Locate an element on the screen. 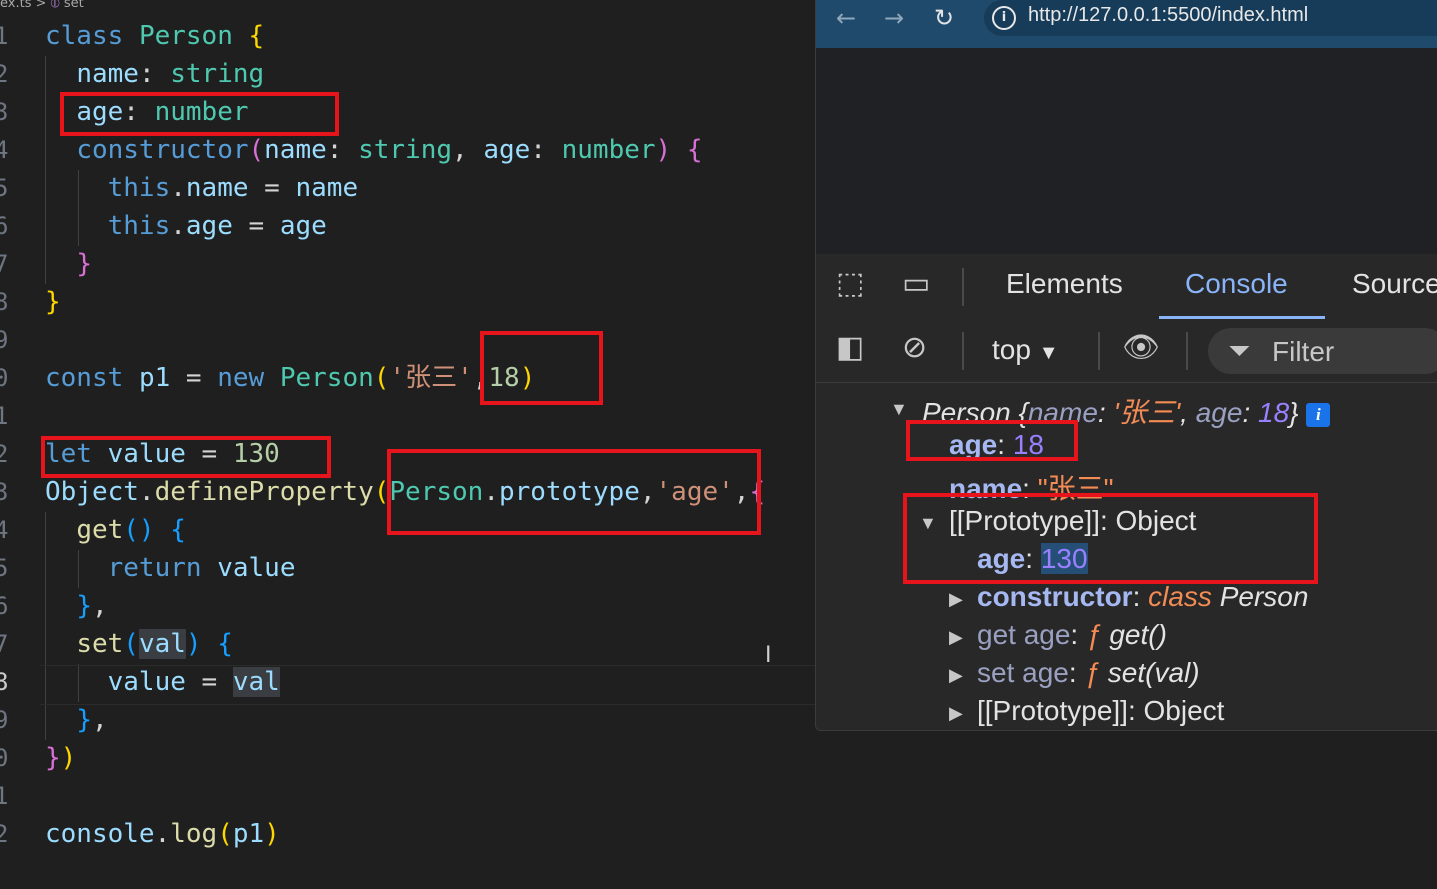  code-line: name: string is located at coordinates (170, 74).